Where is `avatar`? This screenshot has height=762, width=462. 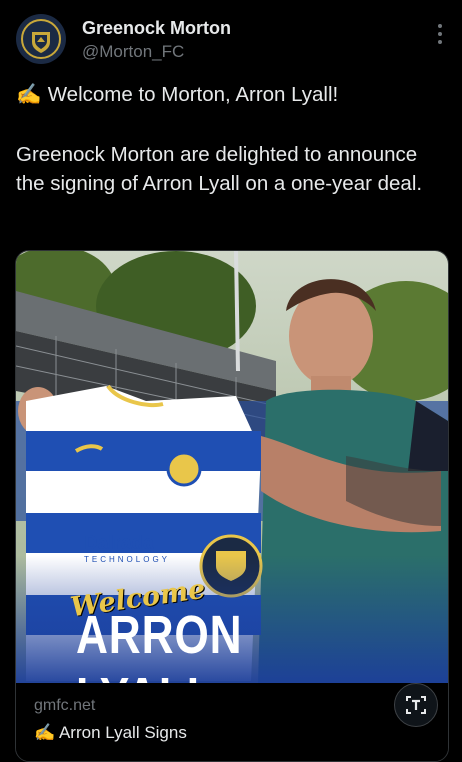
avatar is located at coordinates (41, 39).